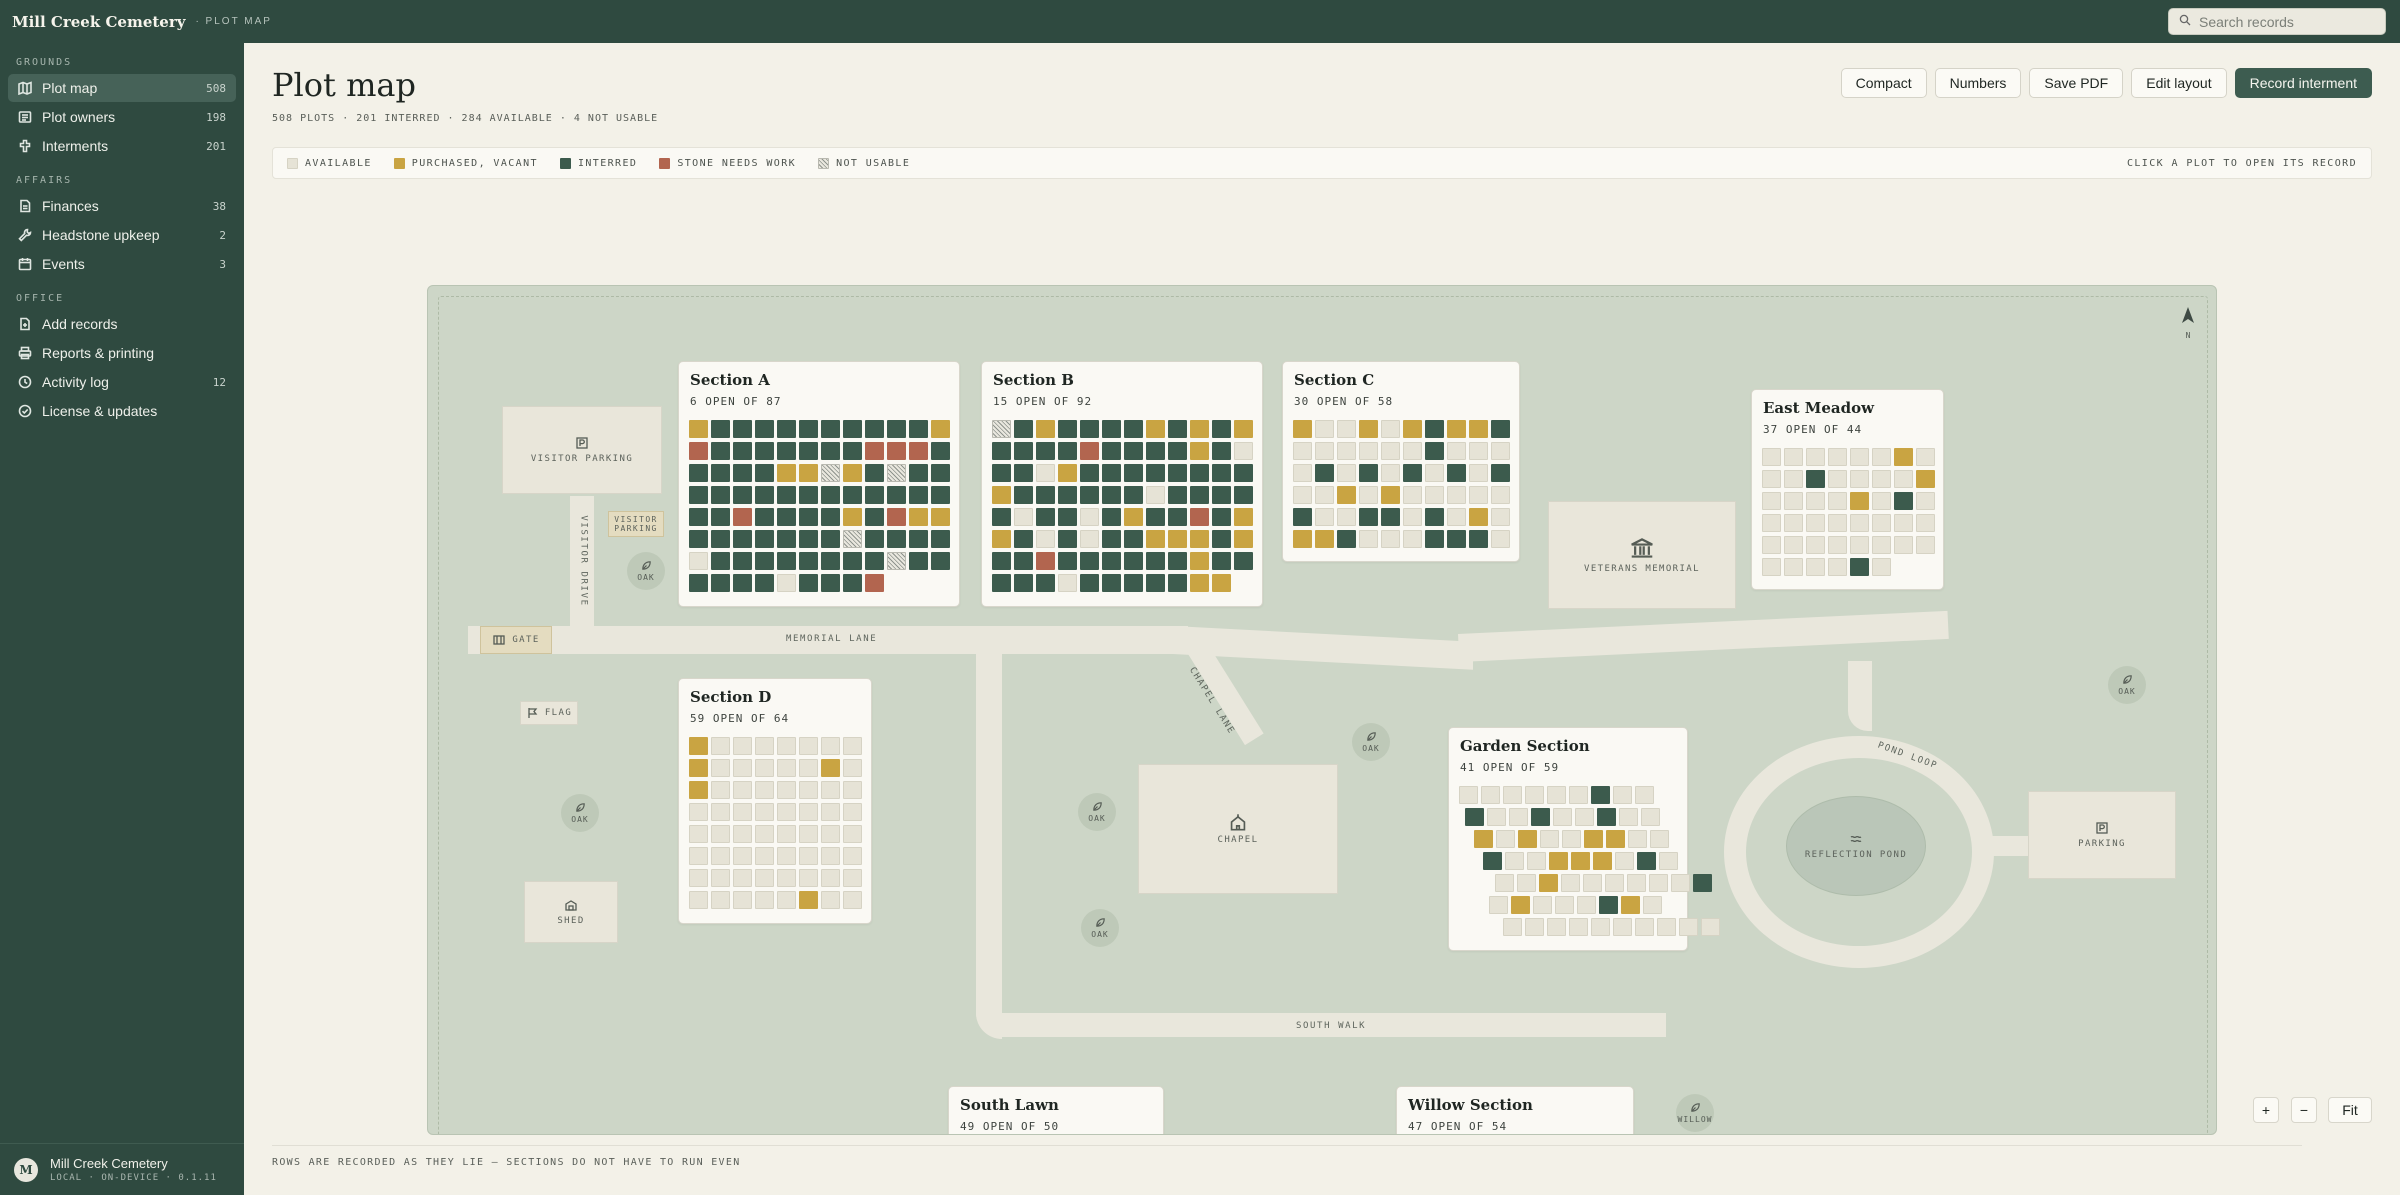 The height and width of the screenshot is (1195, 2400). I want to click on shed: SHED, so click(571, 912).